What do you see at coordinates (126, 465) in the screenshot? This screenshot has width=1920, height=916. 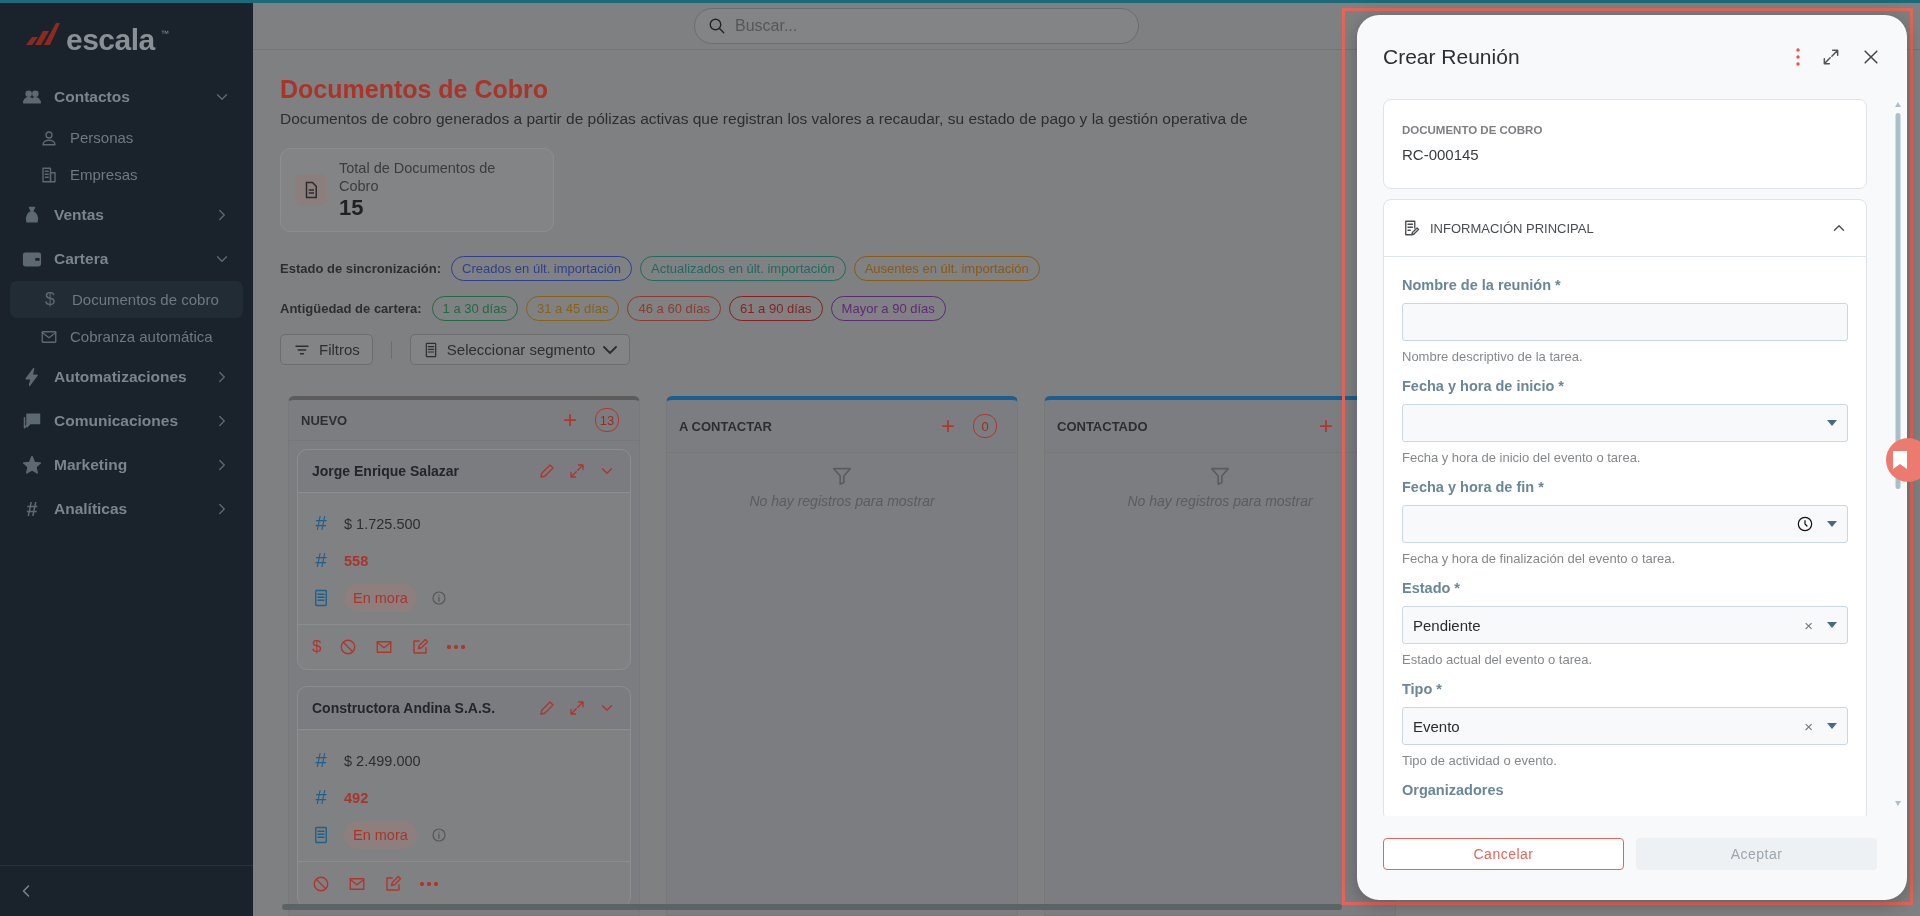 I see `nav-group: Marketing` at bounding box center [126, 465].